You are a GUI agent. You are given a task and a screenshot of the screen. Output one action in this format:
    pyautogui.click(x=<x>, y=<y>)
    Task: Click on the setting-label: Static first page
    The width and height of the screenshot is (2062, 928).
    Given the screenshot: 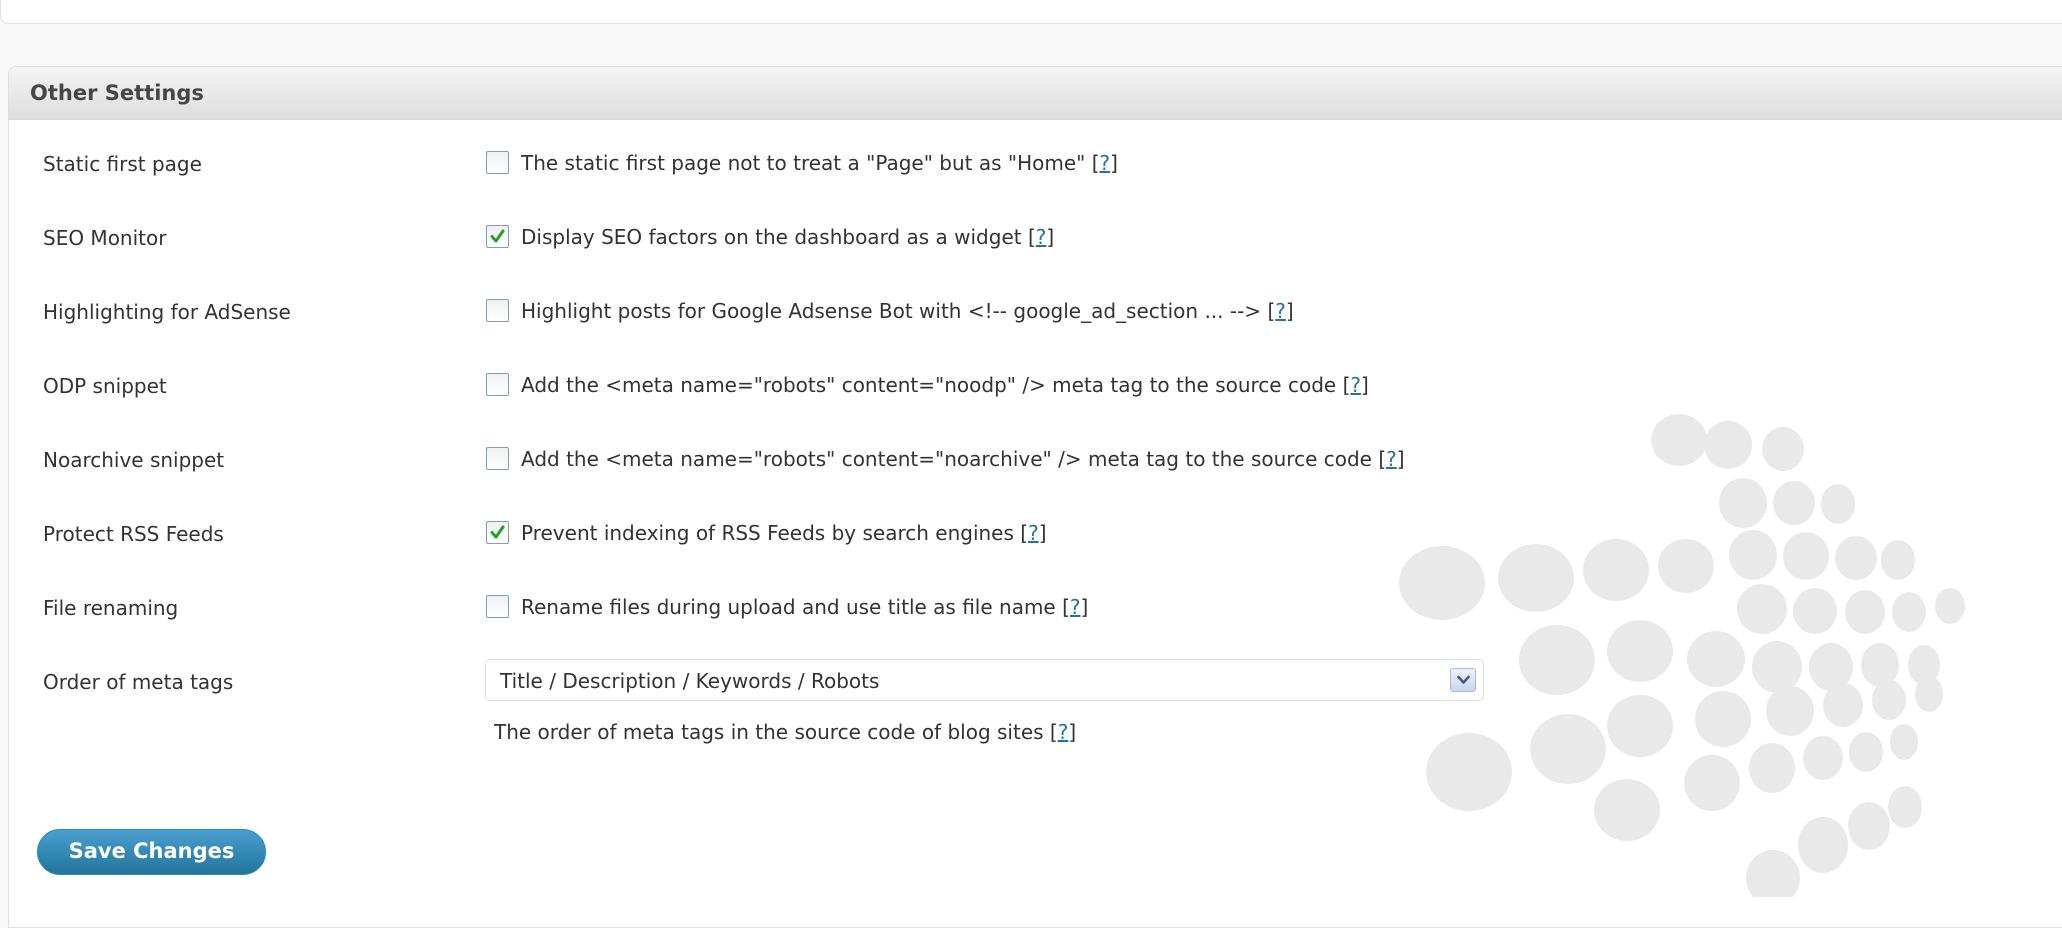 What is the action you would take?
    pyautogui.click(x=122, y=164)
    